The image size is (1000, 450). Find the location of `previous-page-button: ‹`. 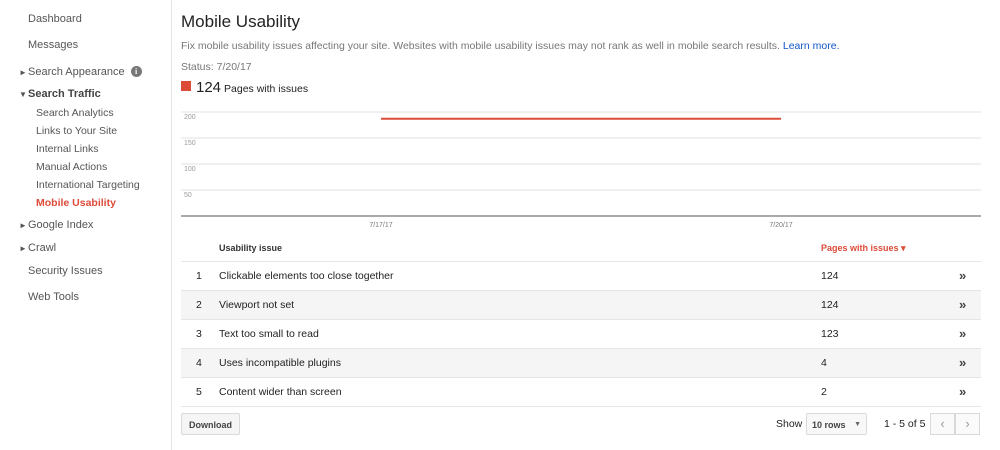

previous-page-button: ‹ is located at coordinates (942, 424).